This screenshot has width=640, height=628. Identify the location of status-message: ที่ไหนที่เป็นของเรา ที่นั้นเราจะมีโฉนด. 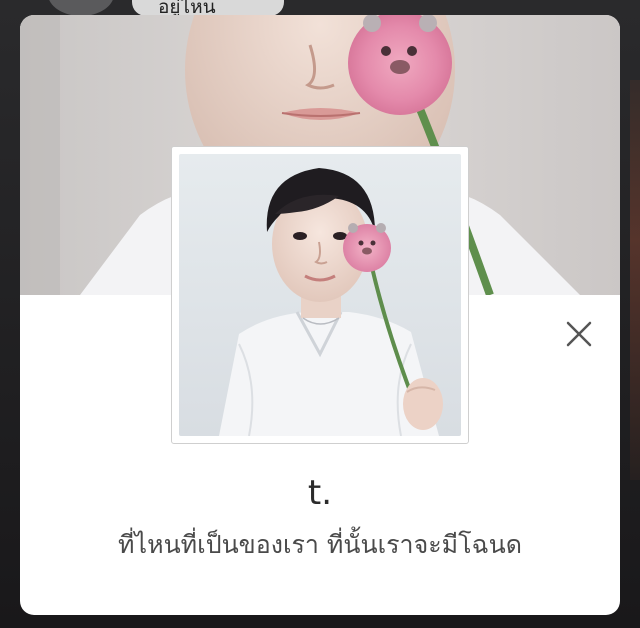
(320, 544).